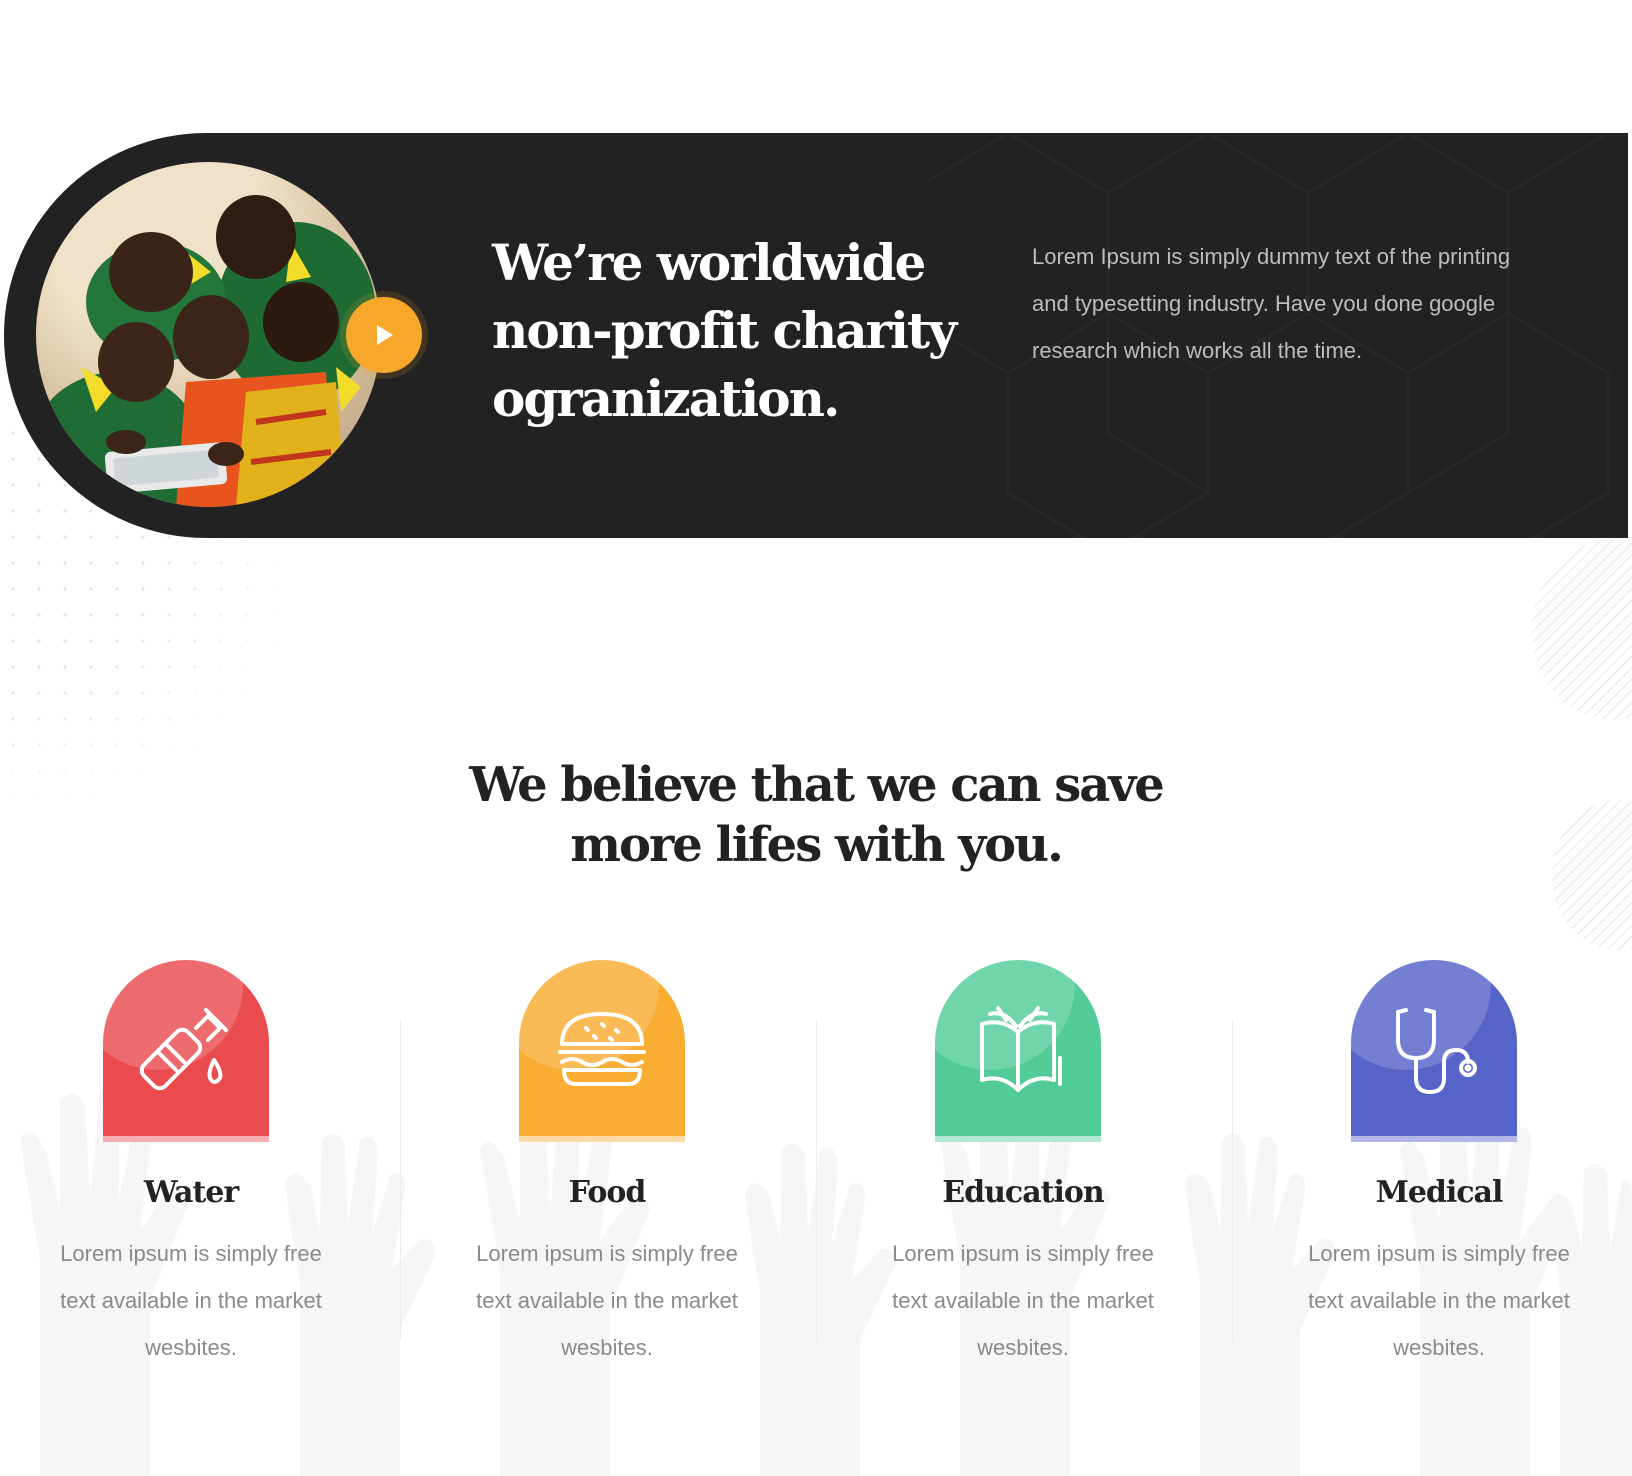 The image size is (1632, 1476). What do you see at coordinates (724, 330) in the screenshot?
I see `banner-title-line: non-profit charity` at bounding box center [724, 330].